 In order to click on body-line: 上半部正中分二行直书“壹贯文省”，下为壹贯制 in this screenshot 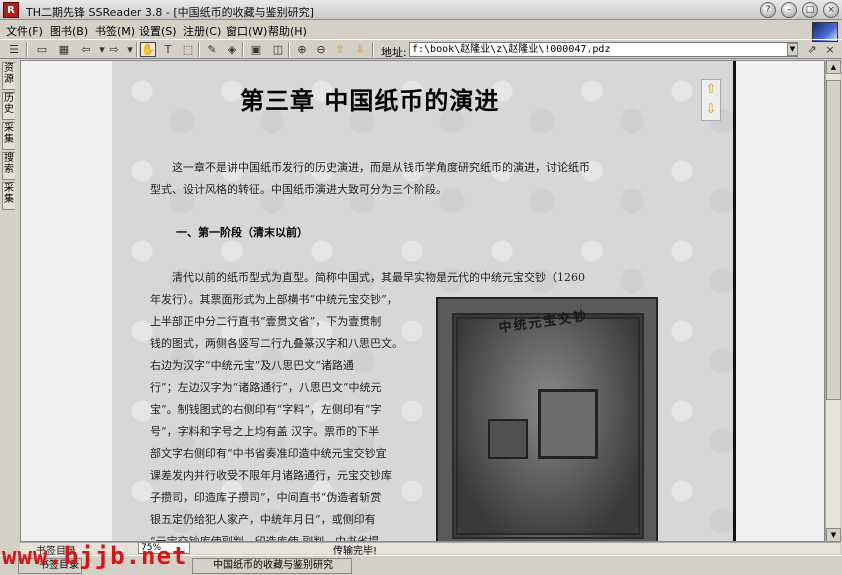, I will do `click(266, 321)`.